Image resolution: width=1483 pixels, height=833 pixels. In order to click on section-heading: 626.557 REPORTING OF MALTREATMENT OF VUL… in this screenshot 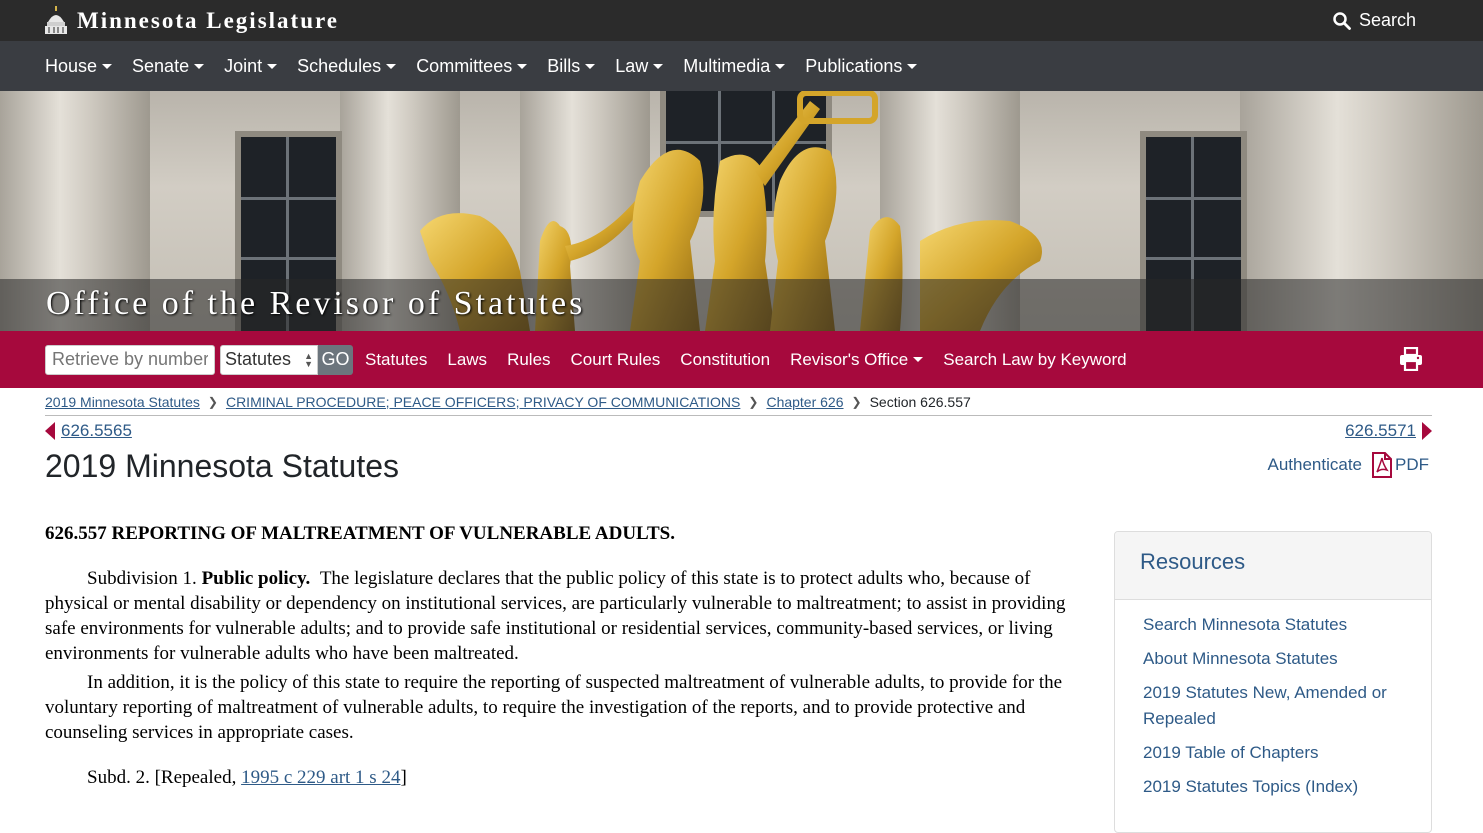, I will do `click(360, 533)`.